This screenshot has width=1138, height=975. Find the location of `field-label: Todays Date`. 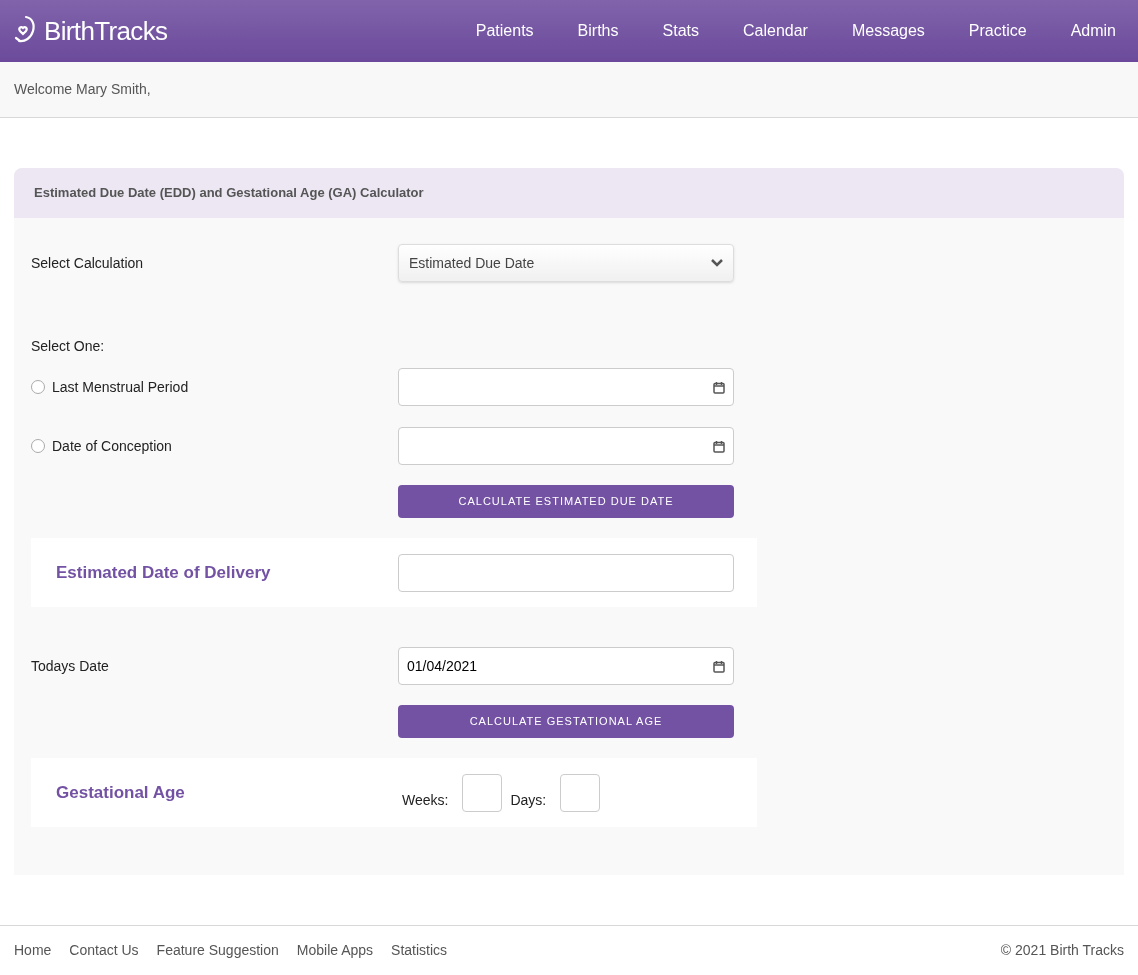

field-label: Todays Date is located at coordinates (70, 666).